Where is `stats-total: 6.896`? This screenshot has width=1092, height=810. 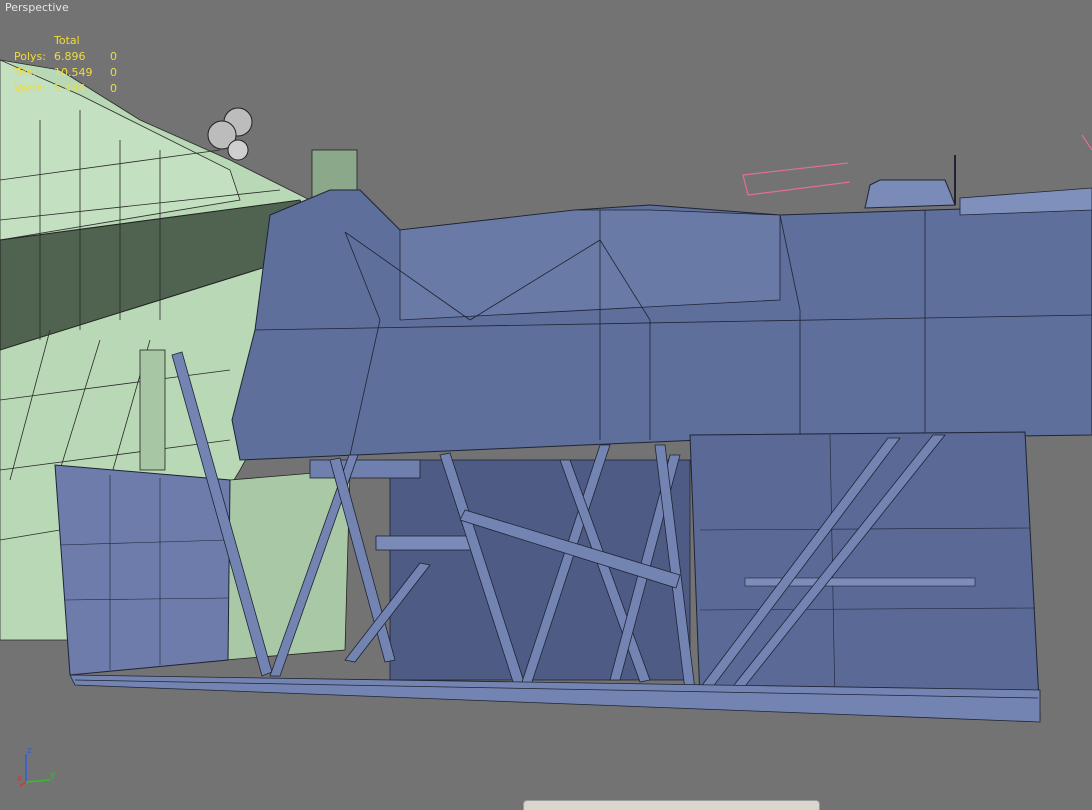 stats-total: 6.896 is located at coordinates (70, 56).